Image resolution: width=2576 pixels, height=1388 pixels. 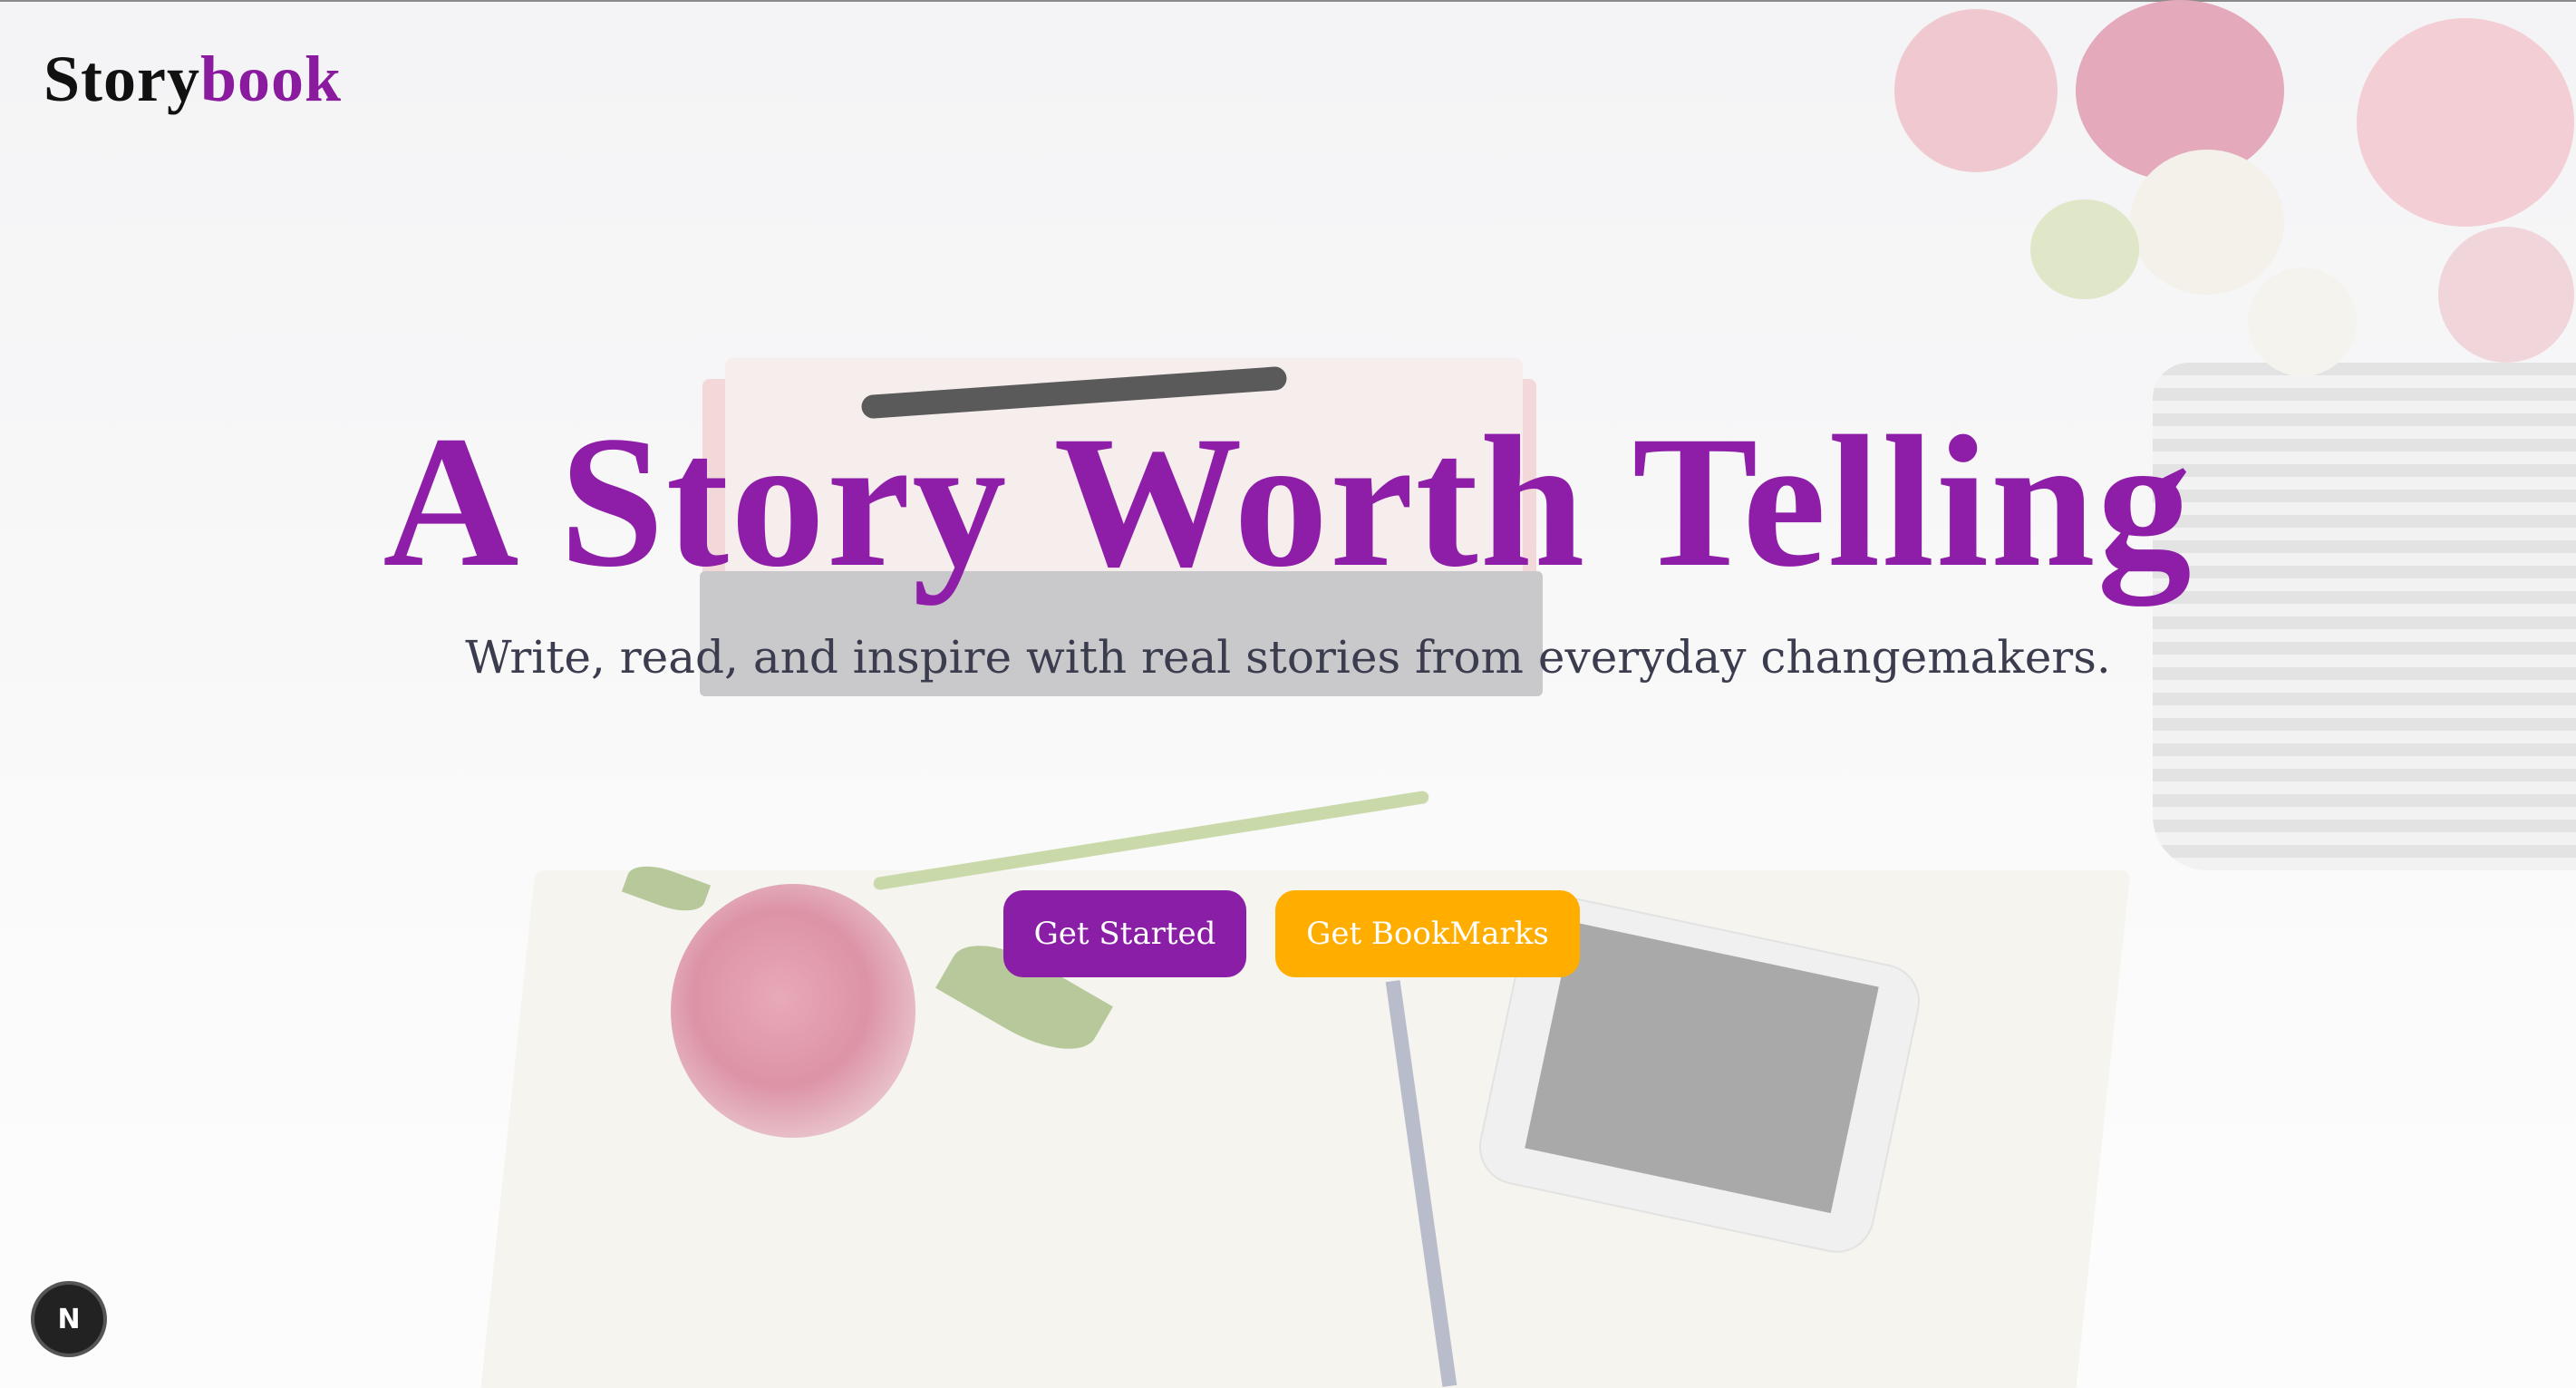 I want to click on rose, so click(x=793, y=1011).